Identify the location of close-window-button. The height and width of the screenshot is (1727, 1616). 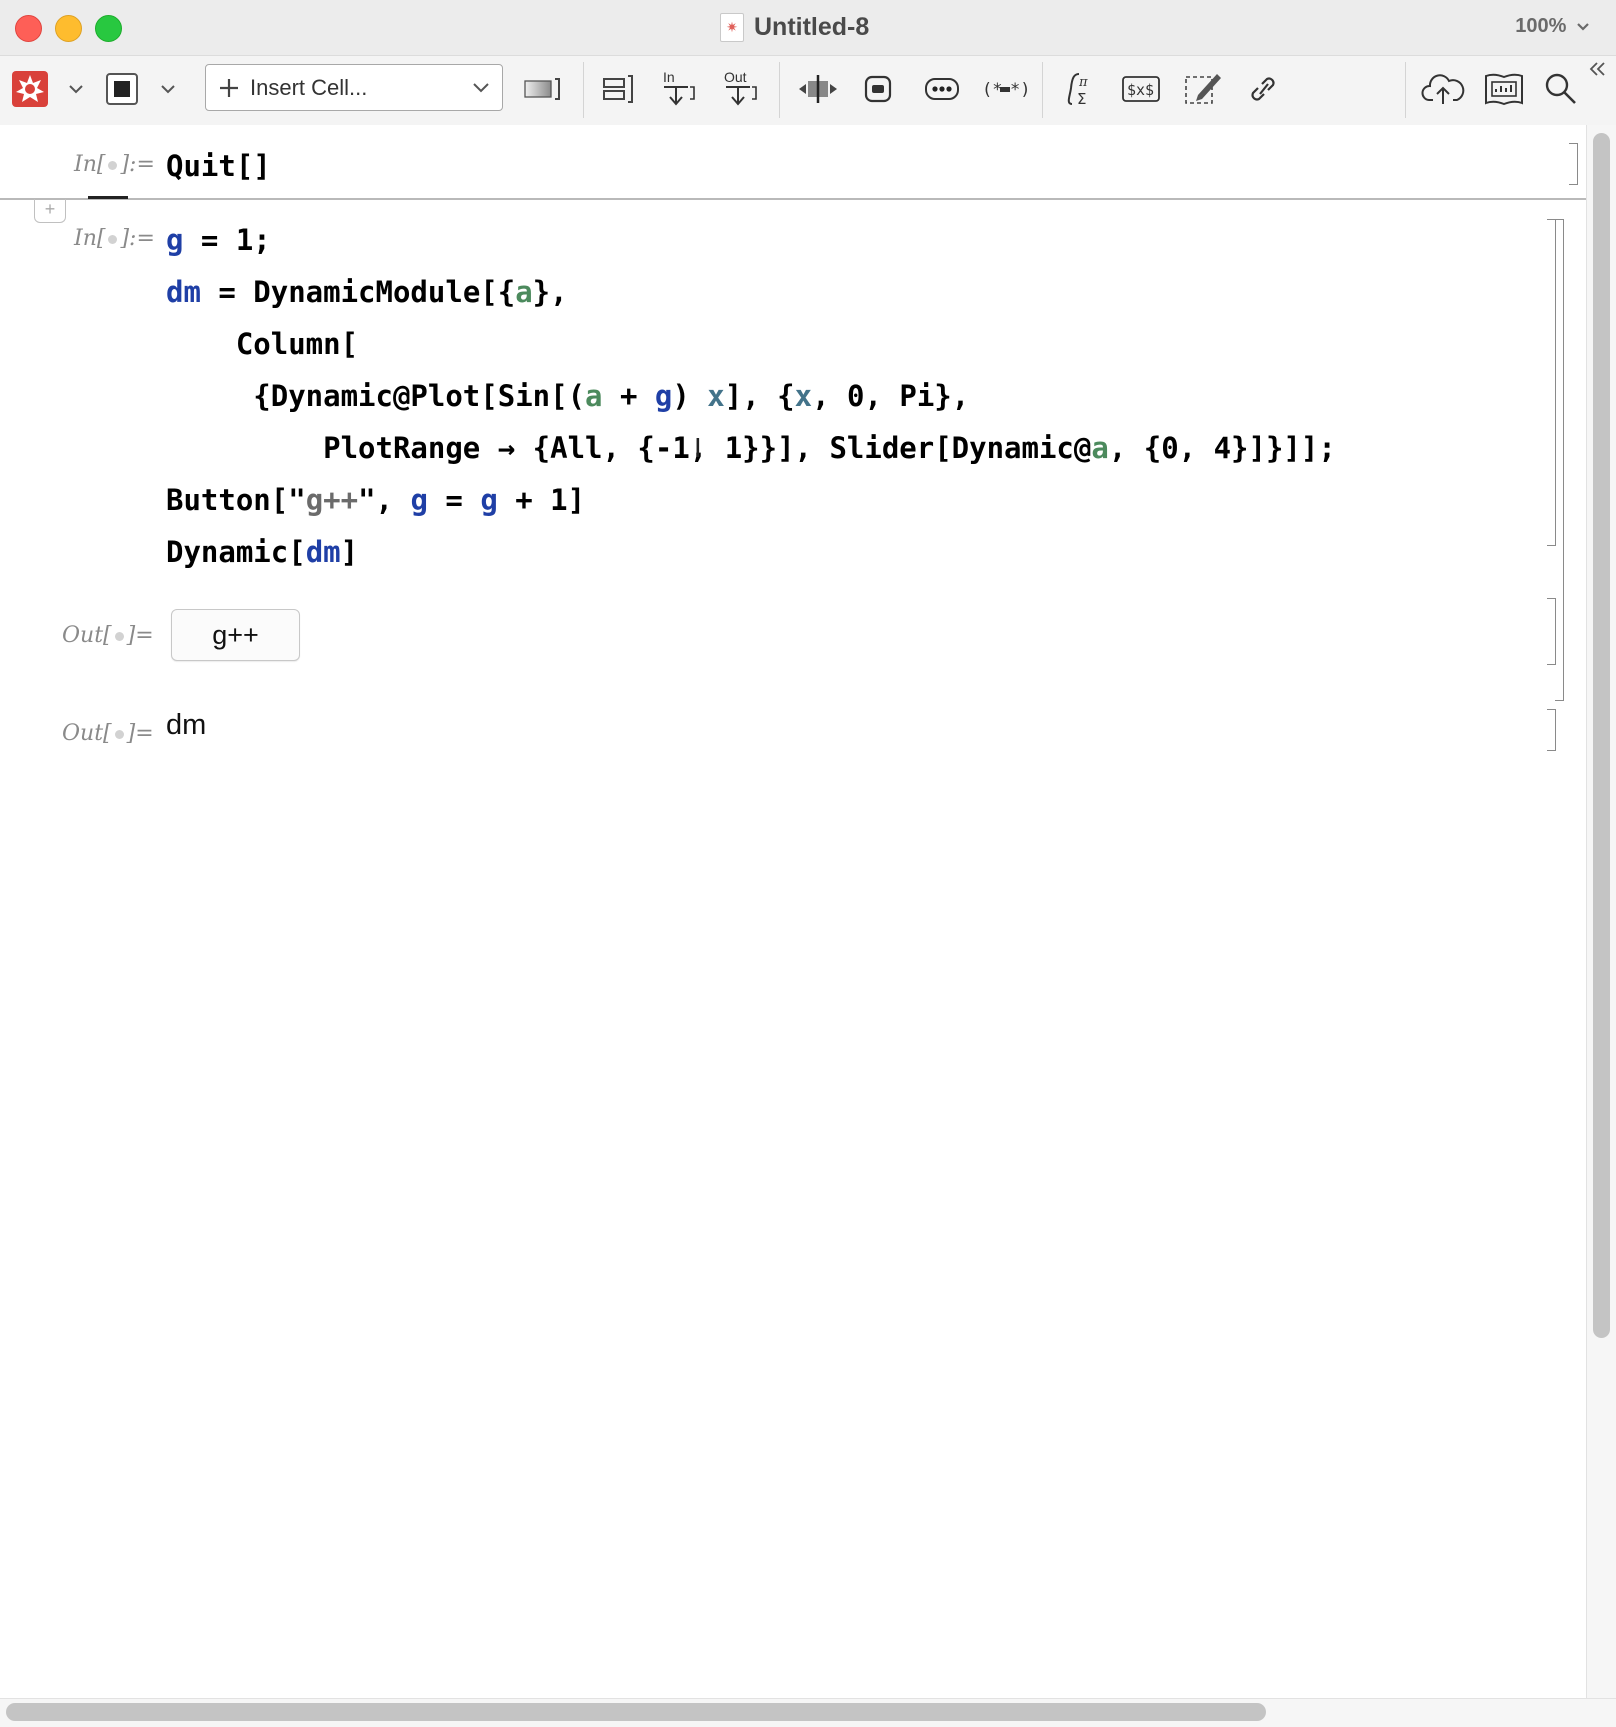
(28, 28).